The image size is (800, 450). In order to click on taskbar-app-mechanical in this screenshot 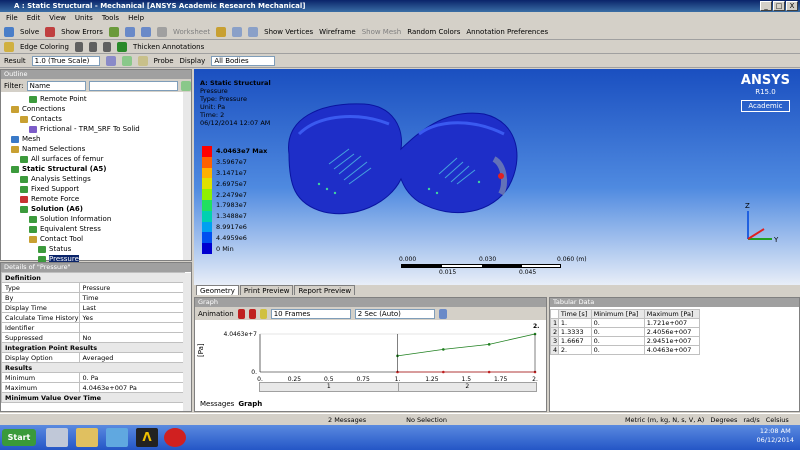, I will do `click(175, 437)`.